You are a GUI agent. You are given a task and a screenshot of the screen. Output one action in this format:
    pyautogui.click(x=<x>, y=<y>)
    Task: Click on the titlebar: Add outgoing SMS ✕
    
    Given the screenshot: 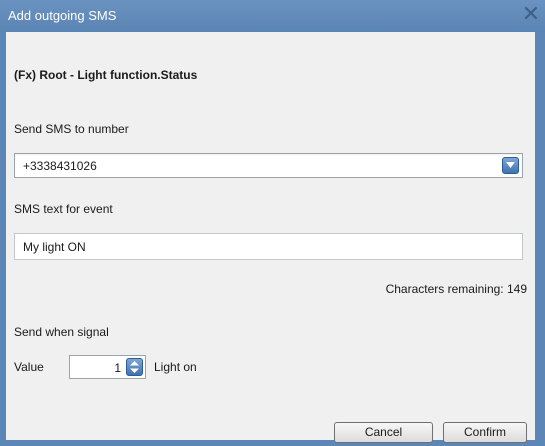 What is the action you would take?
    pyautogui.click(x=272, y=16)
    